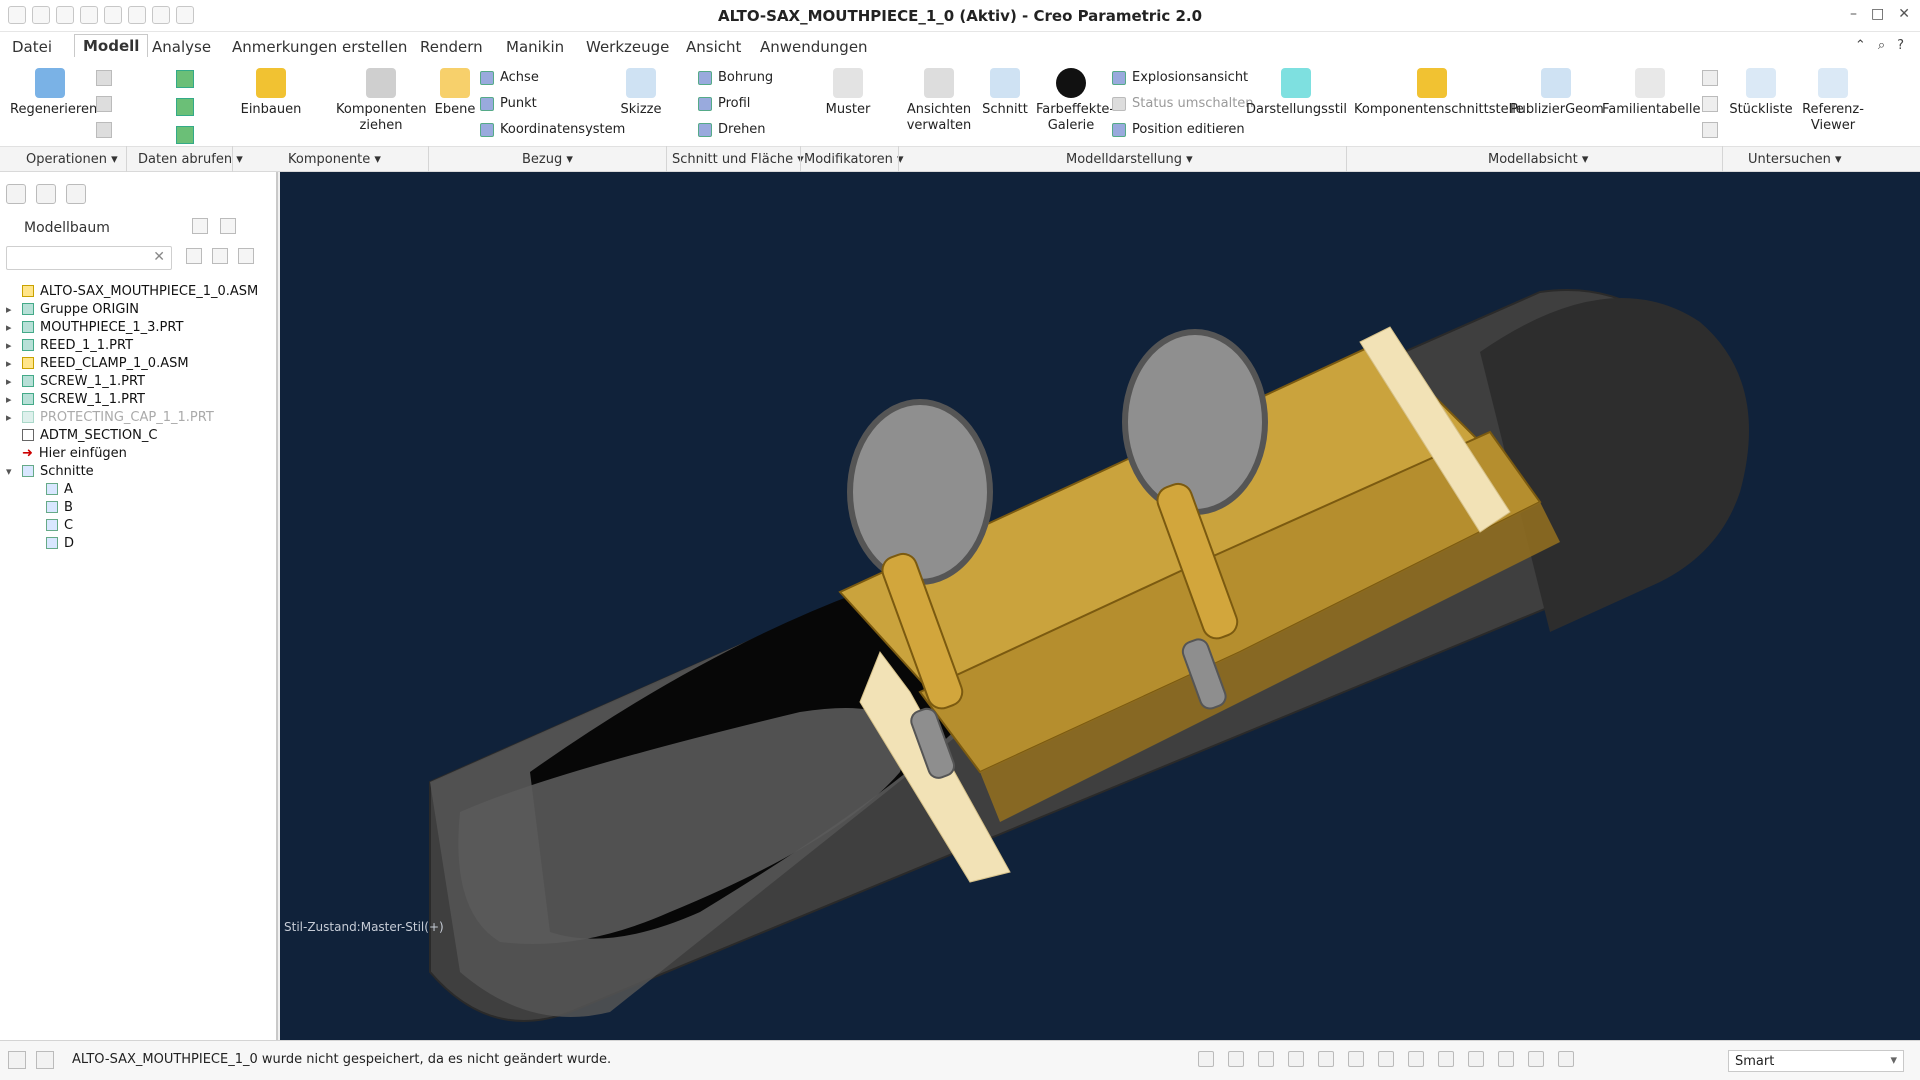 The image size is (1920, 1080). What do you see at coordinates (1356, 1059) in the screenshot?
I see `saved-orientations-icon` at bounding box center [1356, 1059].